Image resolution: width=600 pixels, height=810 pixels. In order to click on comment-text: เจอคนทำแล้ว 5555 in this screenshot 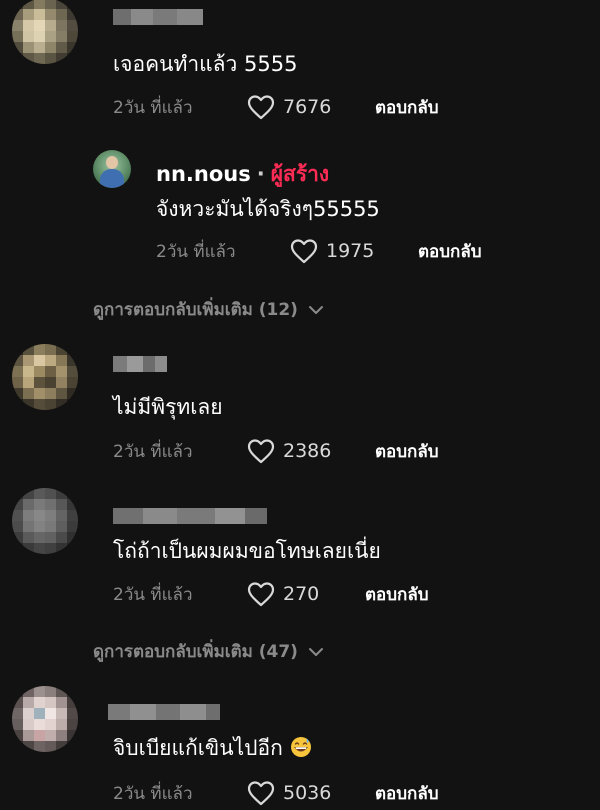, I will do `click(205, 64)`.